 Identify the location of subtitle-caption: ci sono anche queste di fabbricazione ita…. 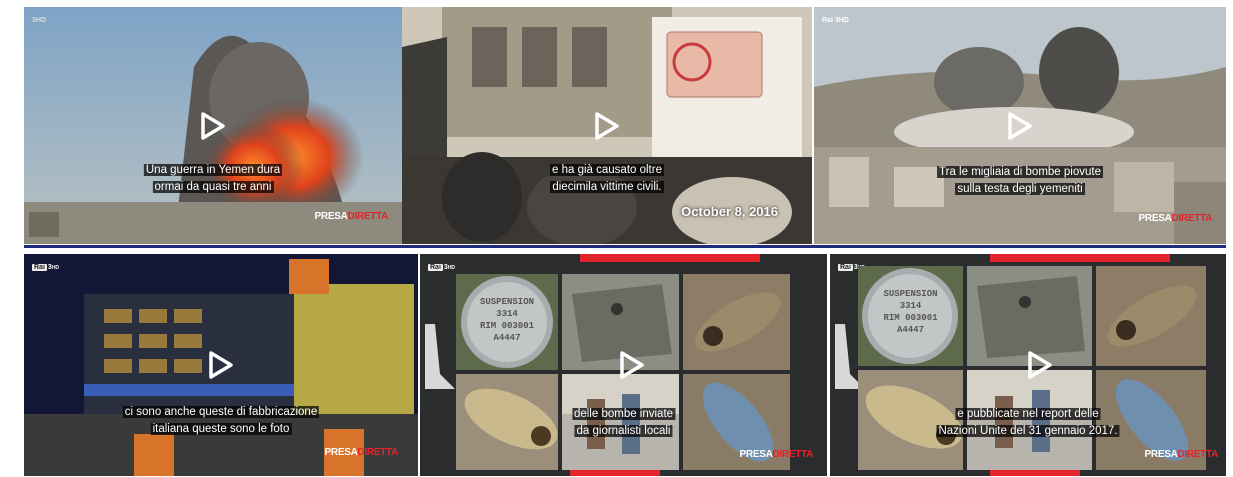
(221, 420).